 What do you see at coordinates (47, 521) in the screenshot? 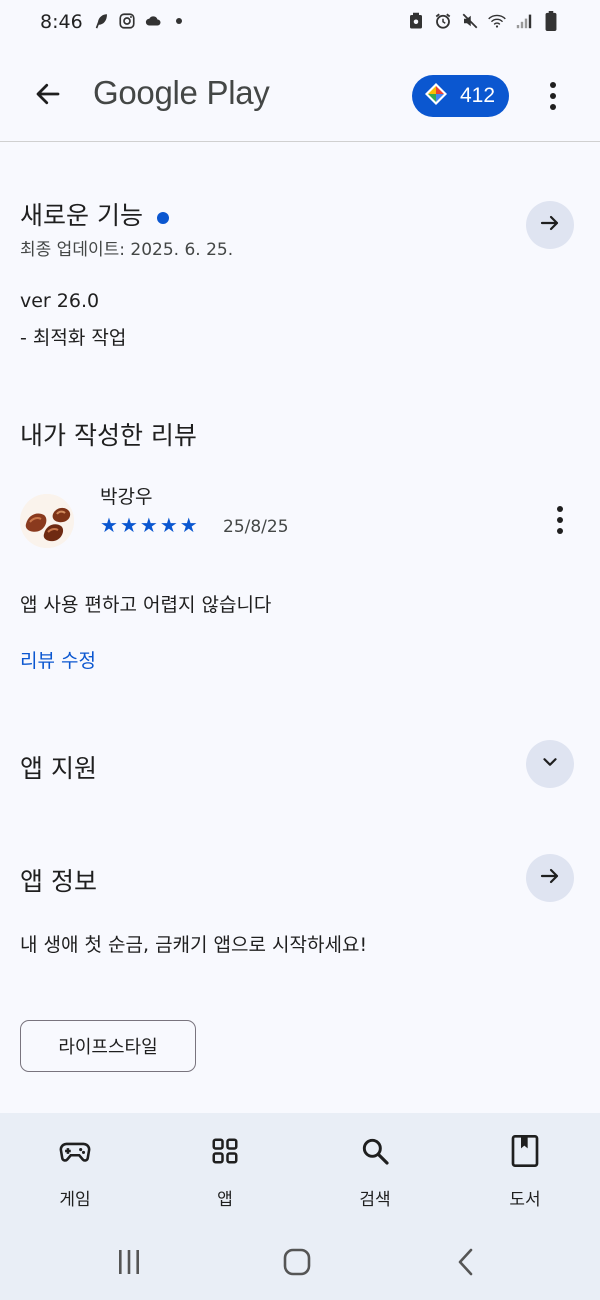
I see `avatar` at bounding box center [47, 521].